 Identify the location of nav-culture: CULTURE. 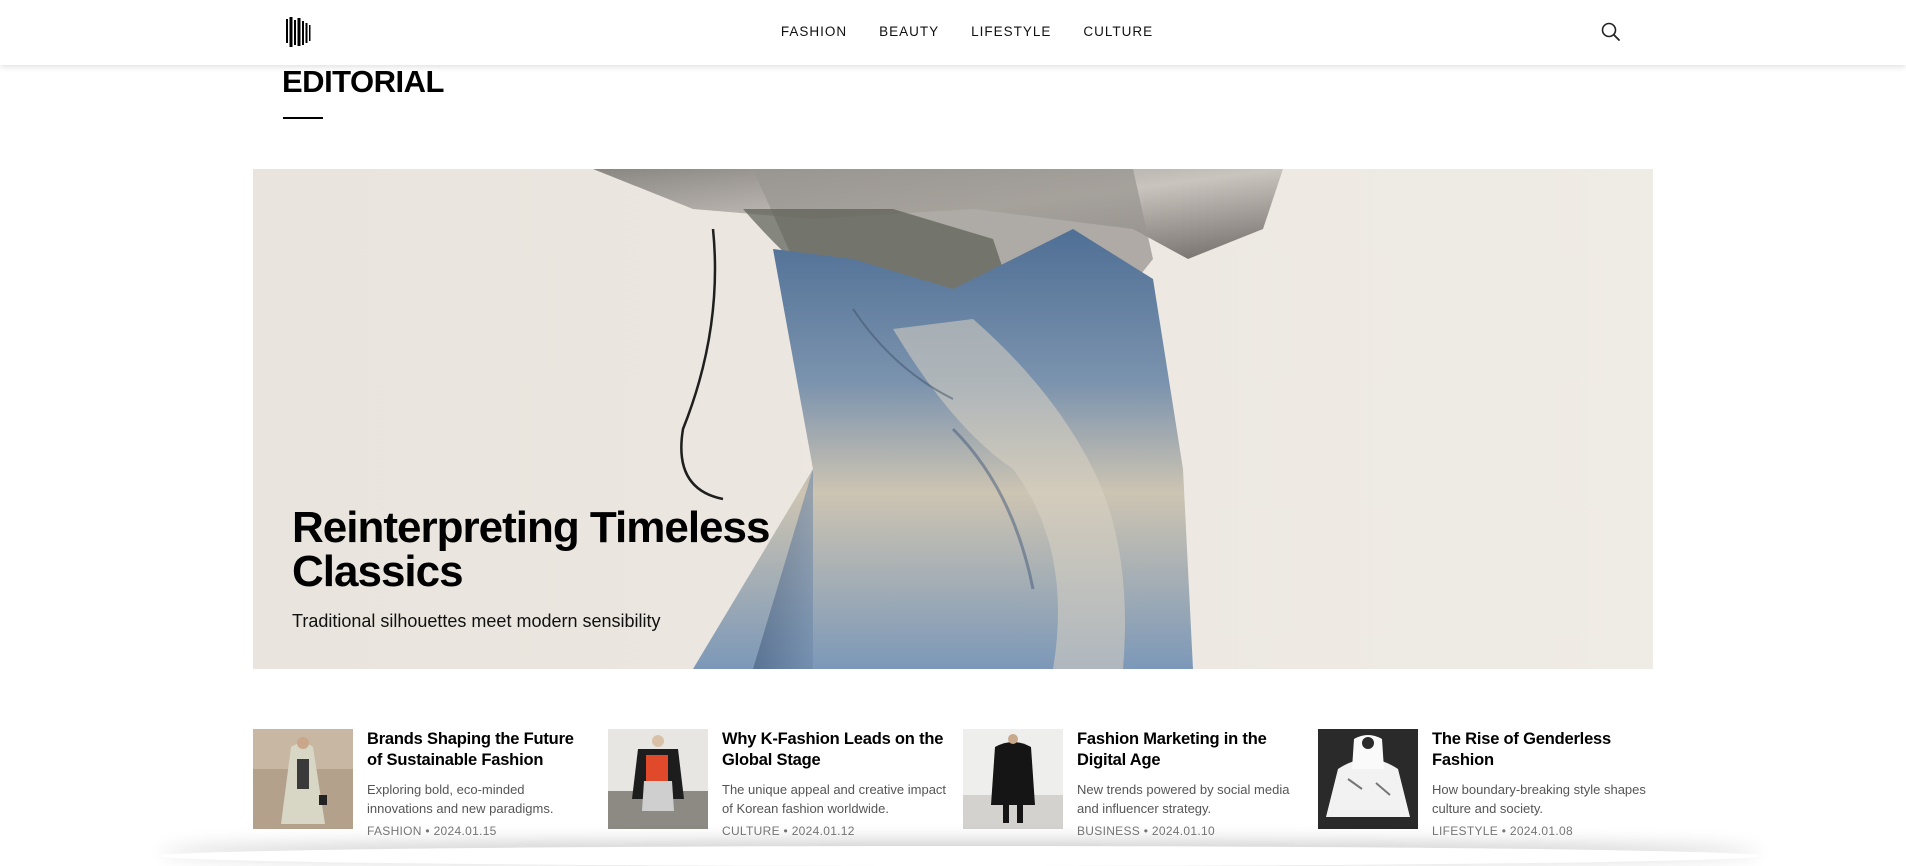
(1118, 31).